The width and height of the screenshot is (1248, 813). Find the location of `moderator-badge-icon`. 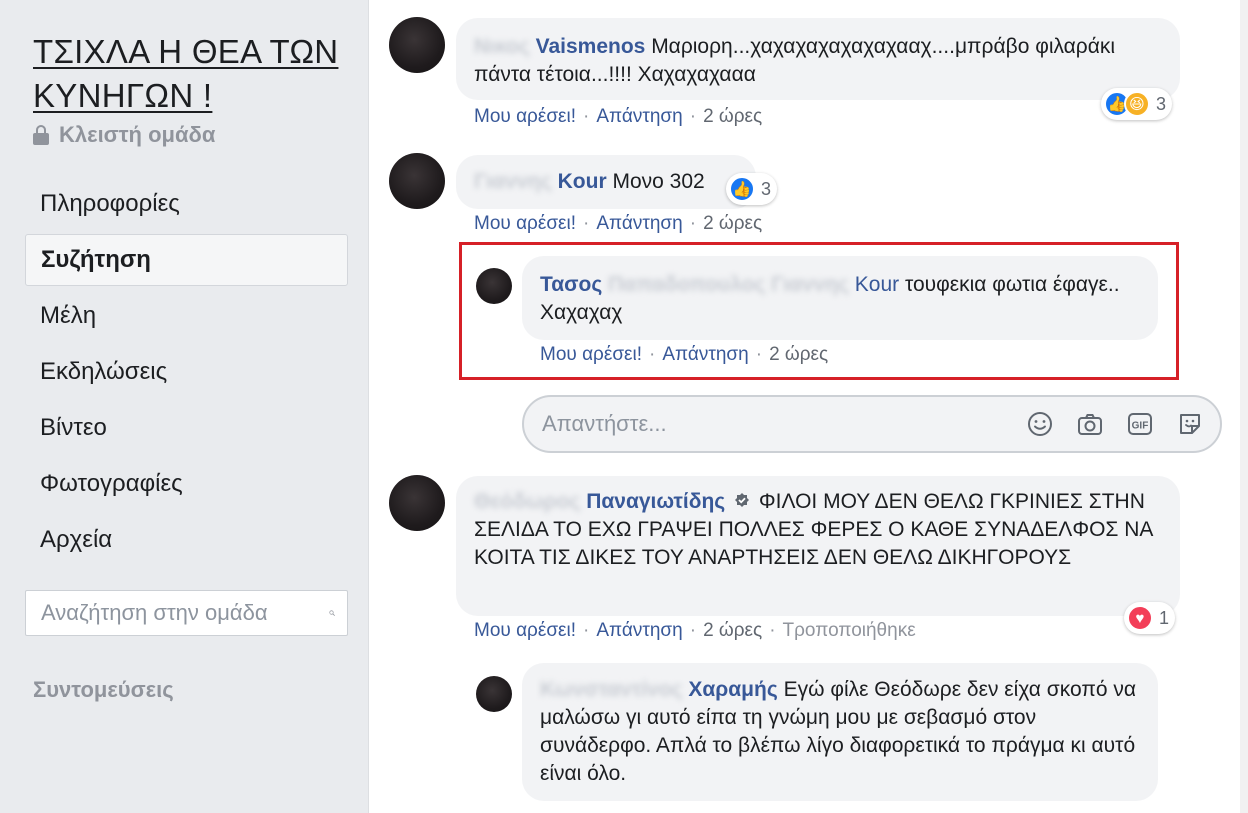

moderator-badge-icon is located at coordinates (742, 500).